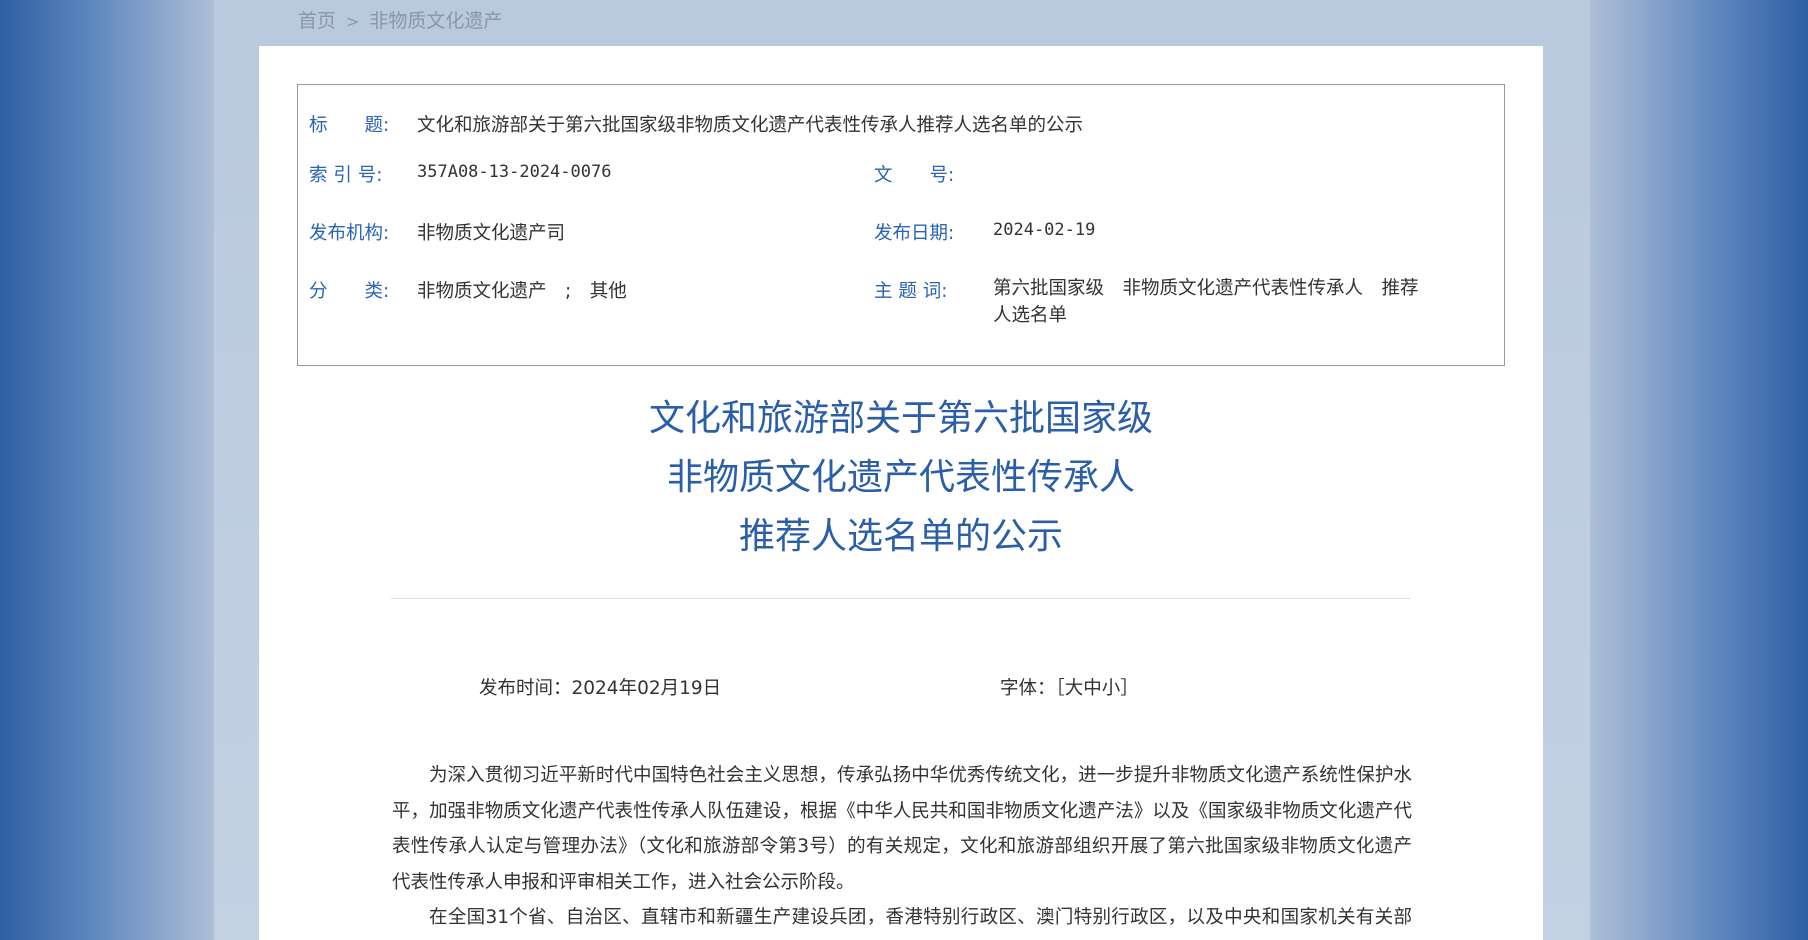 This screenshot has width=1808, height=940. Describe the element at coordinates (1069, 687) in the screenshot. I see `font-size-control: 字体：［大中小］` at that location.